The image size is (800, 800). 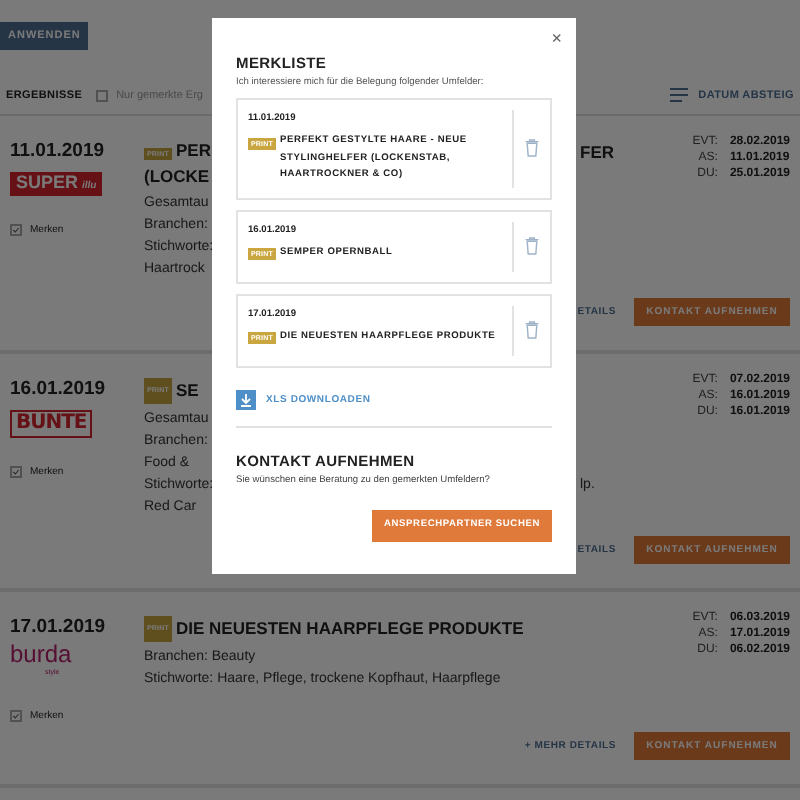 What do you see at coordinates (597, 153) in the screenshot?
I see `result-title: FER` at bounding box center [597, 153].